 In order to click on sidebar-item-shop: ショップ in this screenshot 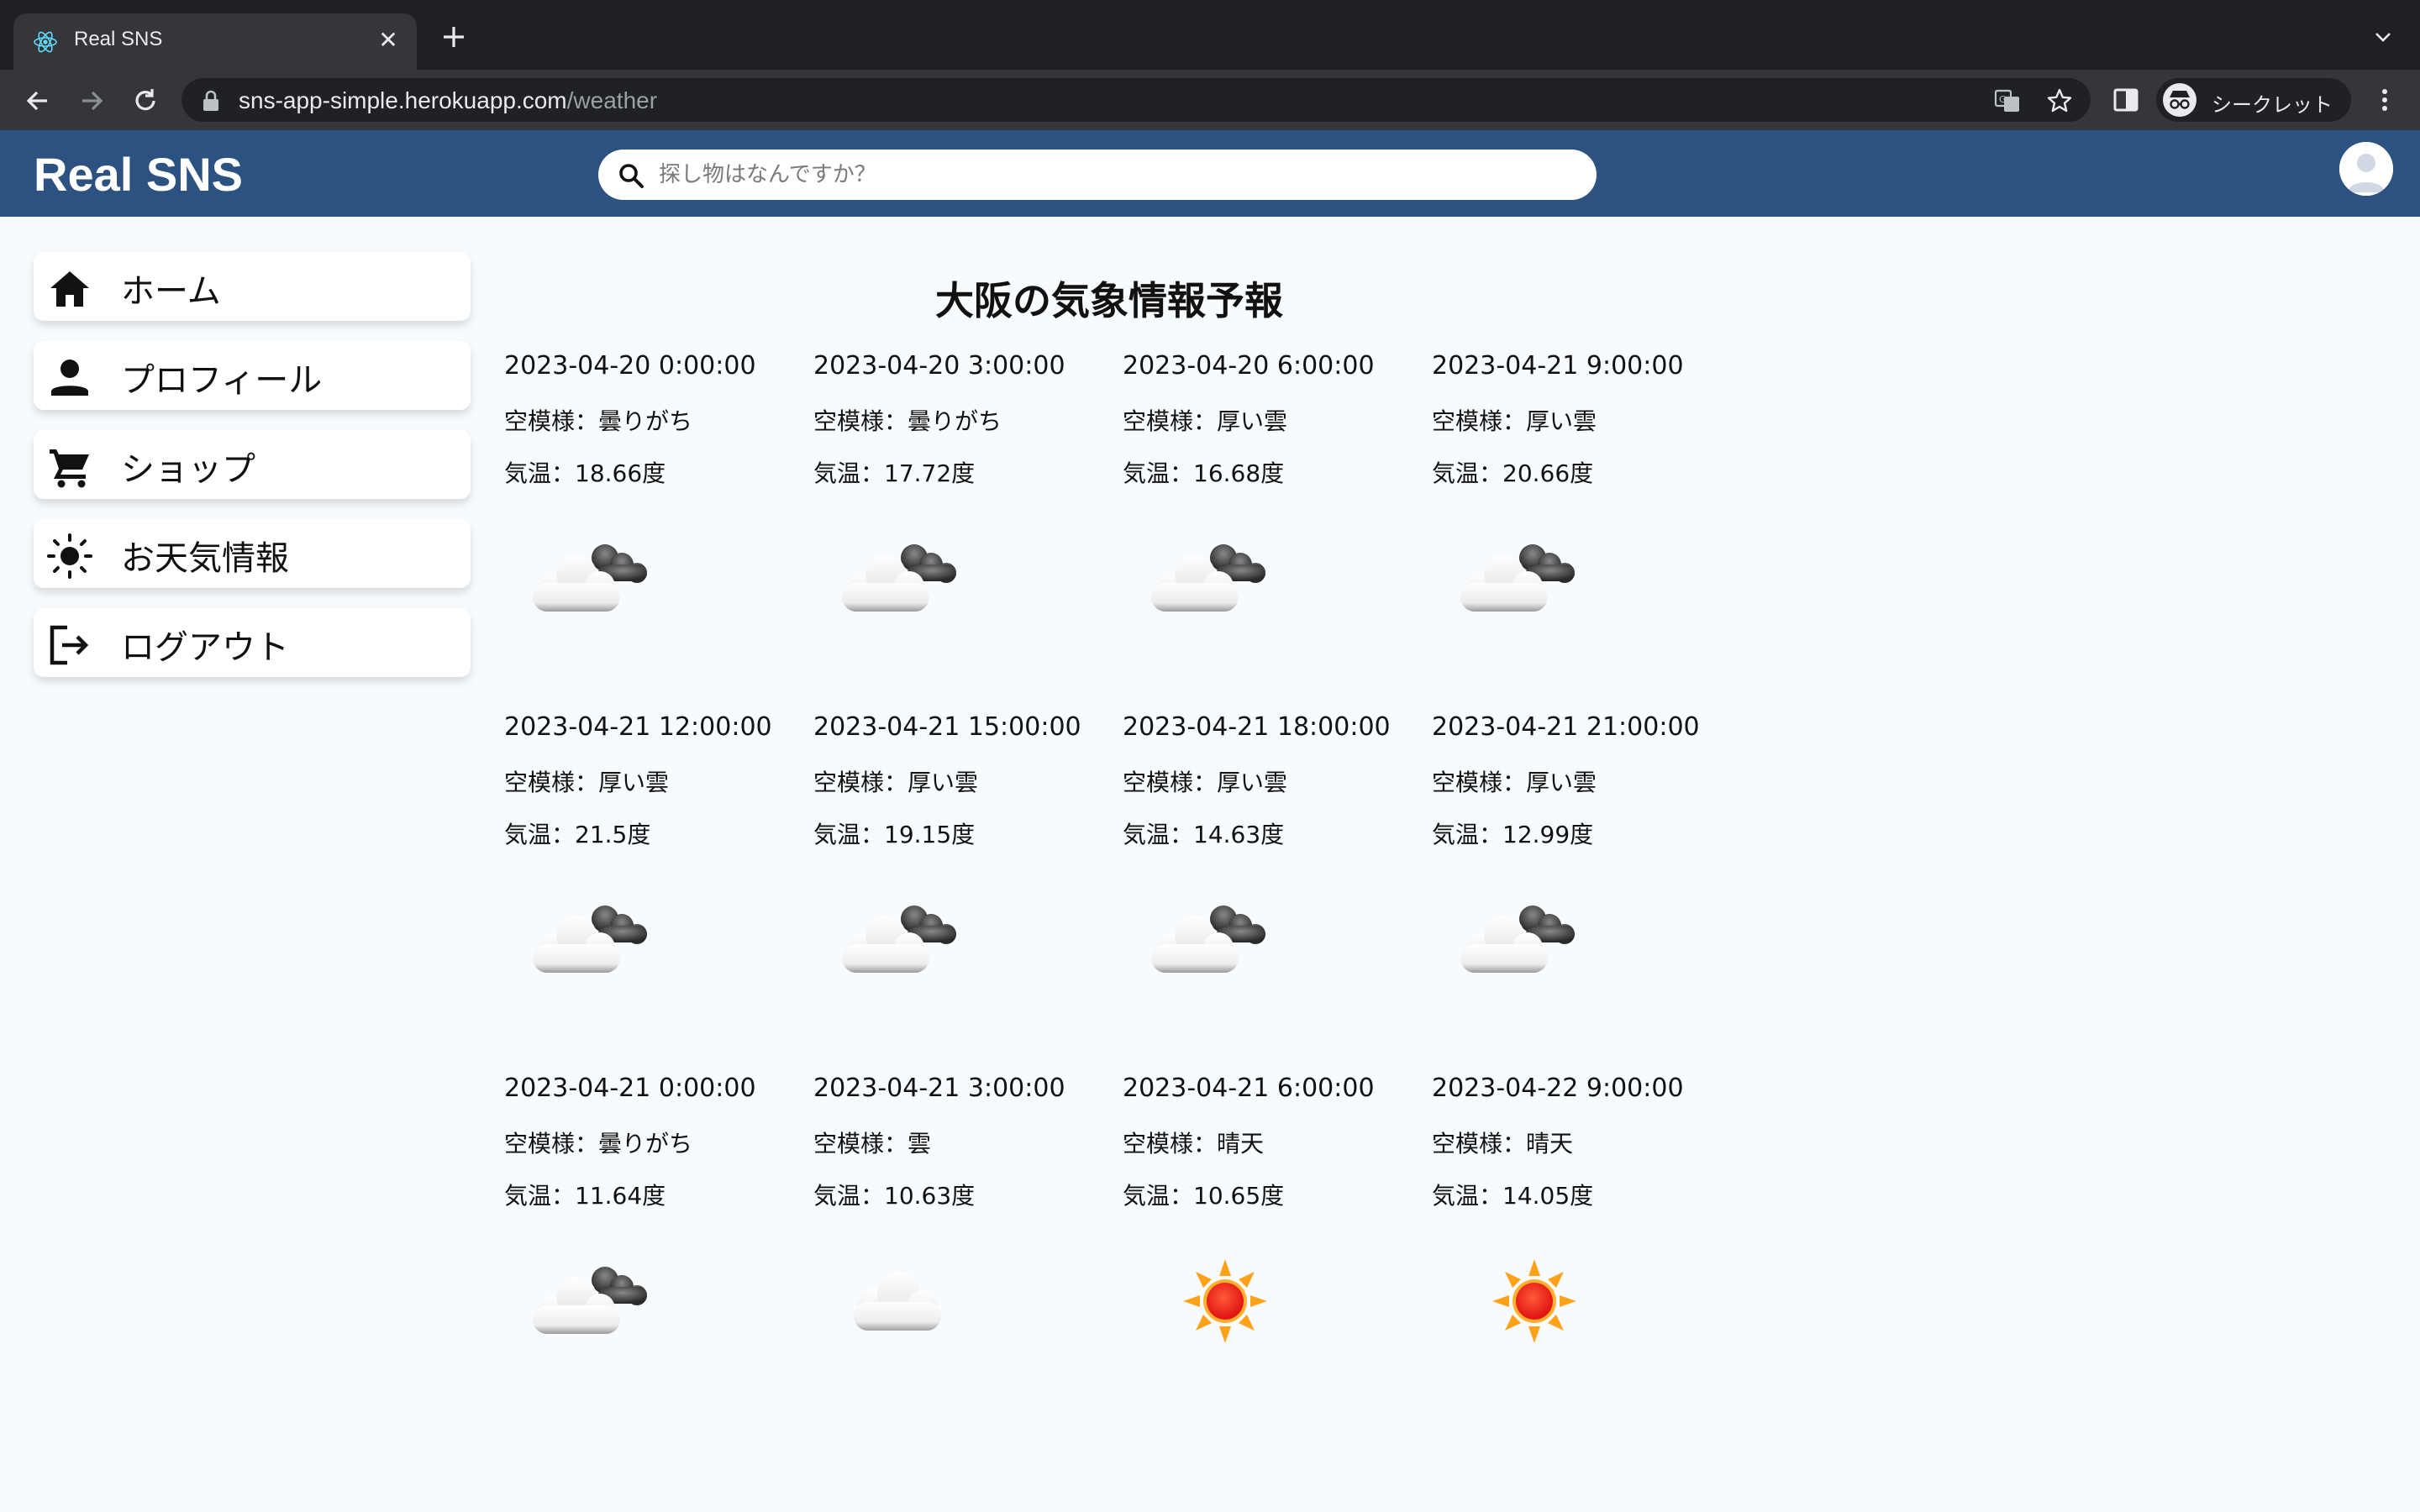, I will do `click(253, 464)`.